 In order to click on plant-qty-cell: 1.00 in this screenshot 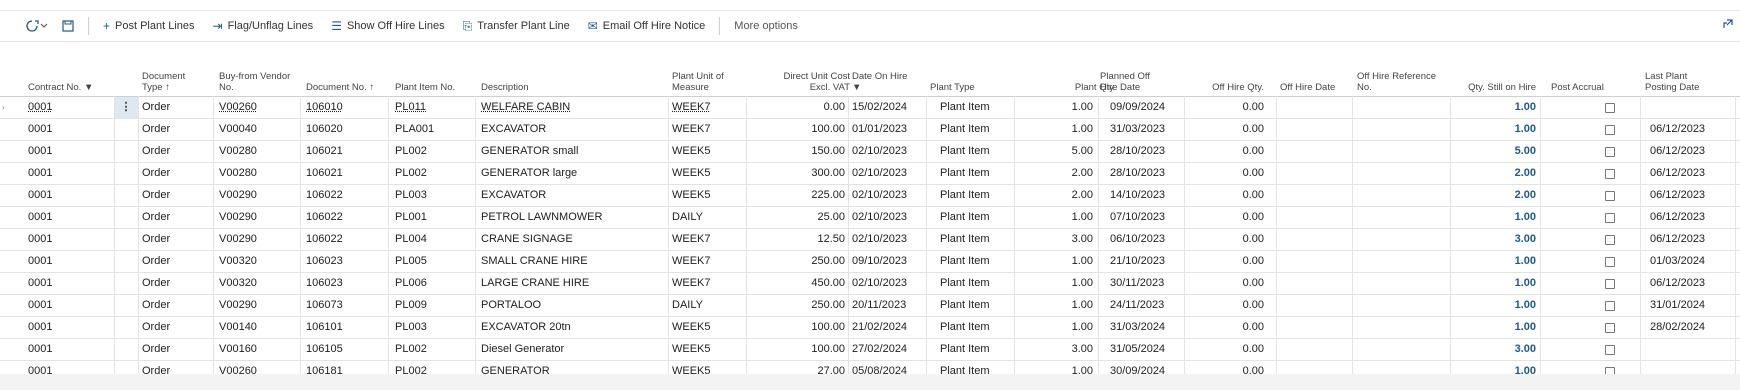, I will do `click(1051, 261)`.